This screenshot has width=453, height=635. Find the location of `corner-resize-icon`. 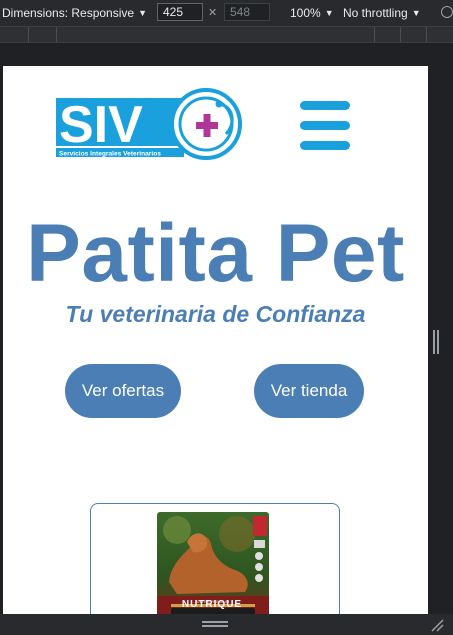

corner-resize-icon is located at coordinates (437, 625).